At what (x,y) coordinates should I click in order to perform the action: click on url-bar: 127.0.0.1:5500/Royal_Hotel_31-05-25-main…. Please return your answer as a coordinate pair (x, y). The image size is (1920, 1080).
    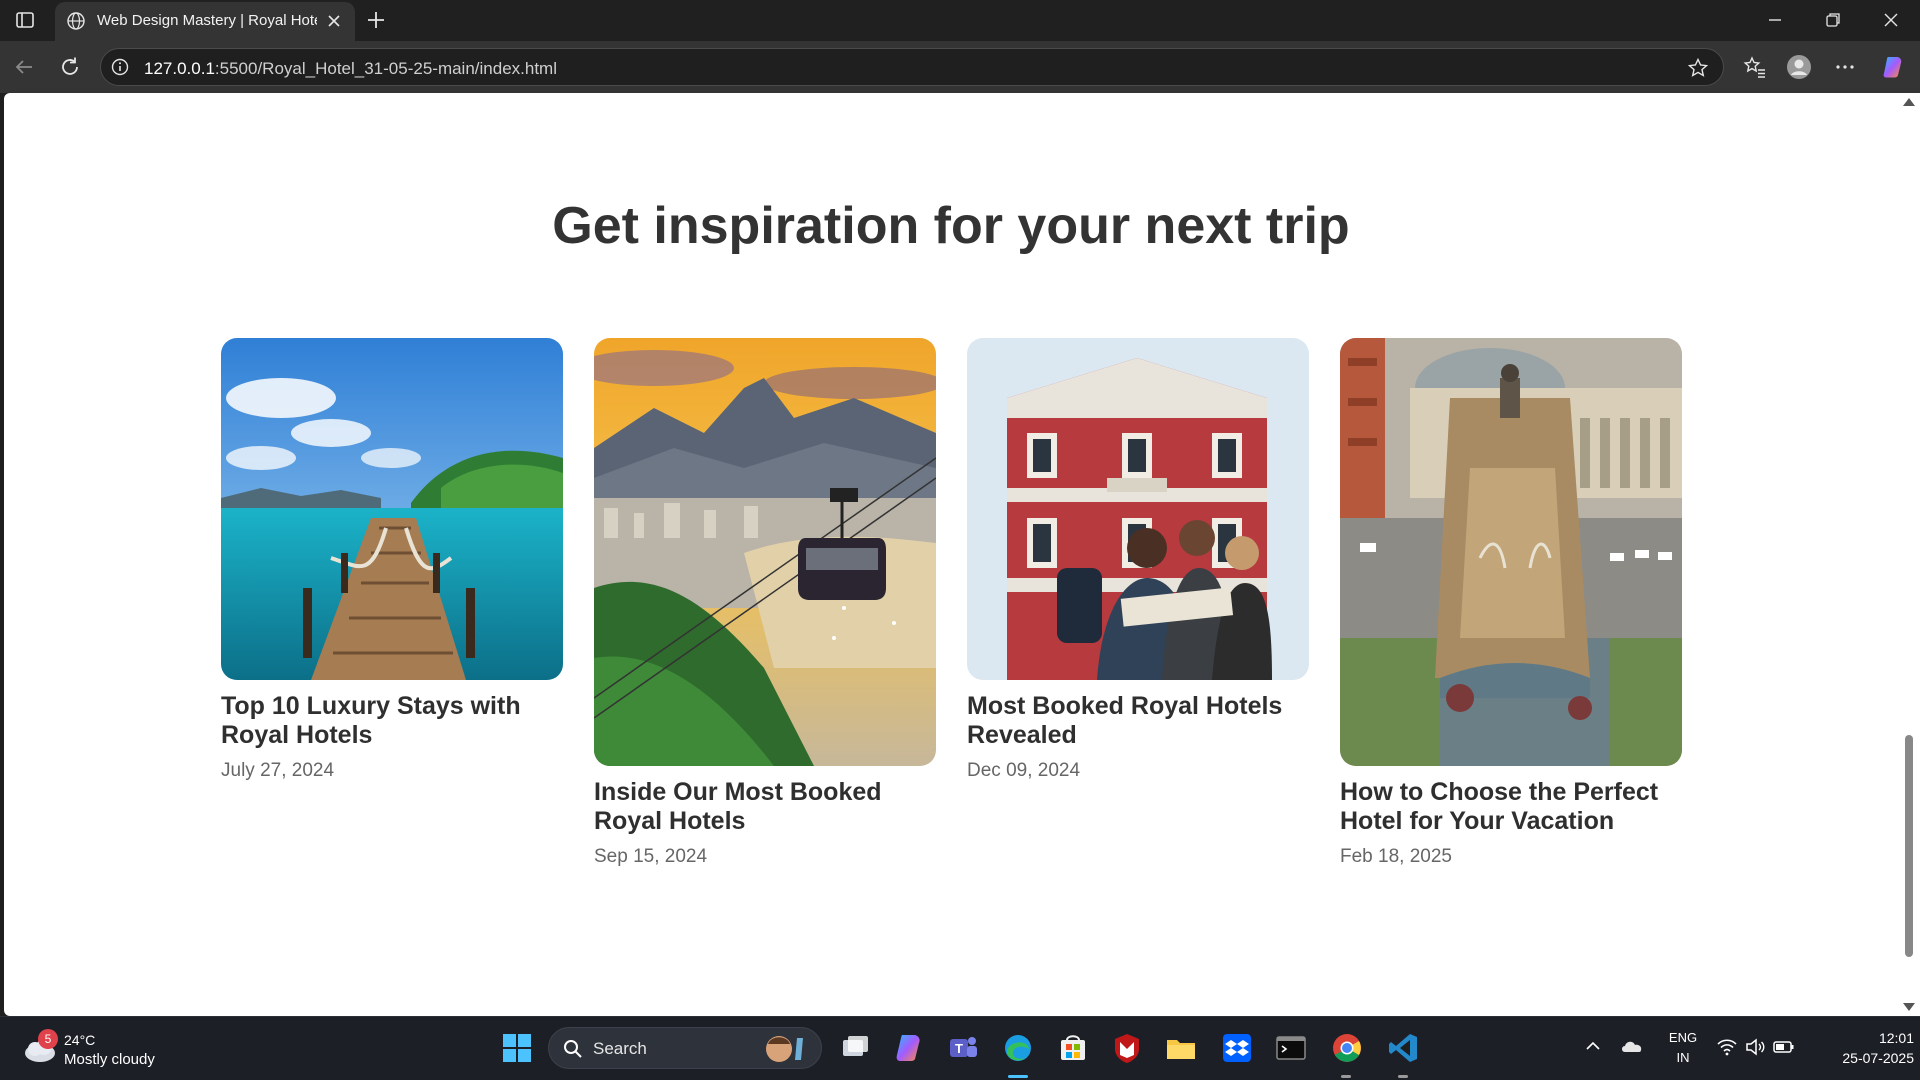
    Looking at the image, I should click on (912, 67).